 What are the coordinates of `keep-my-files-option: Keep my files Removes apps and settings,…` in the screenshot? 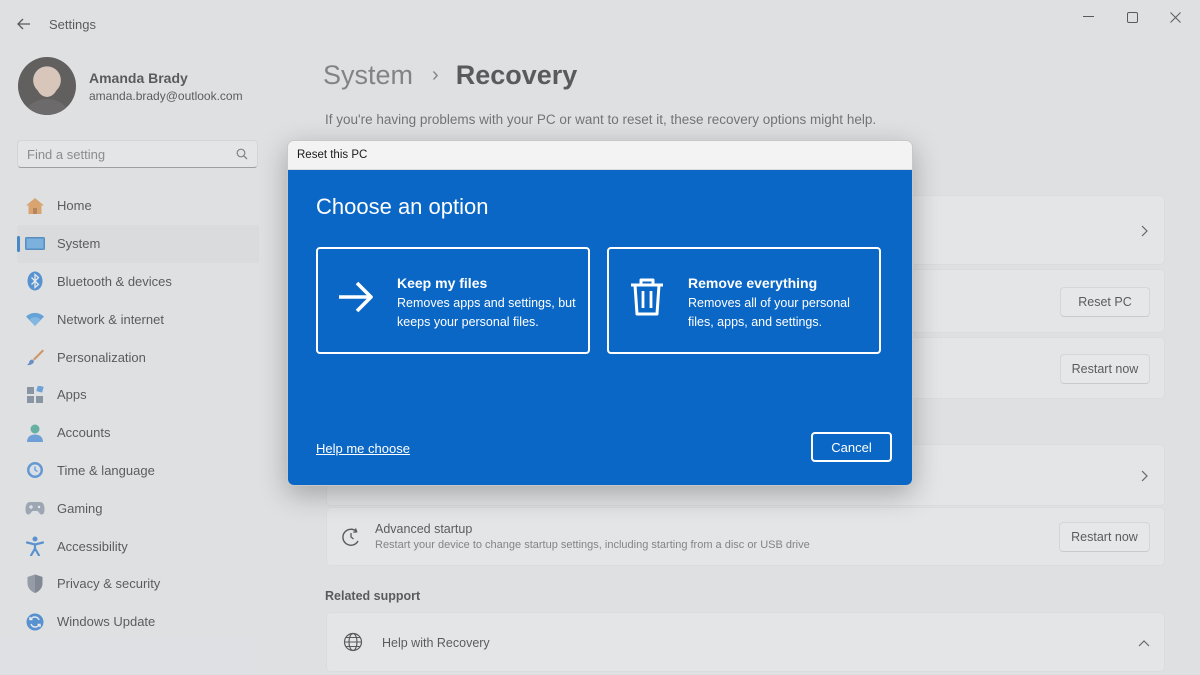 It's located at (453, 300).